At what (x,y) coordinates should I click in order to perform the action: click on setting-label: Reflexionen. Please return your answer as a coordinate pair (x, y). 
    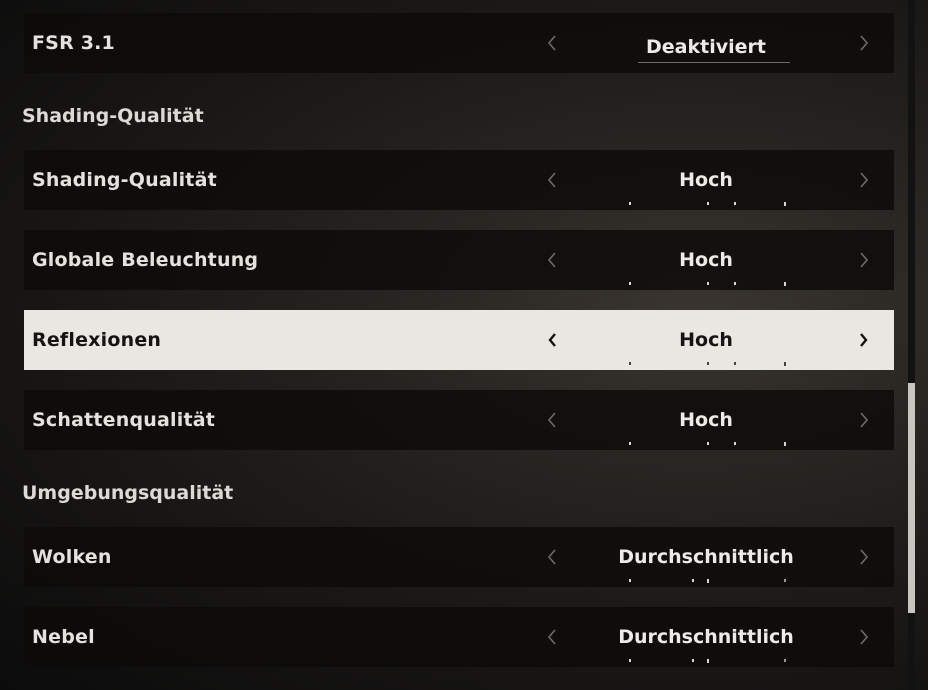
    Looking at the image, I should click on (97, 340).